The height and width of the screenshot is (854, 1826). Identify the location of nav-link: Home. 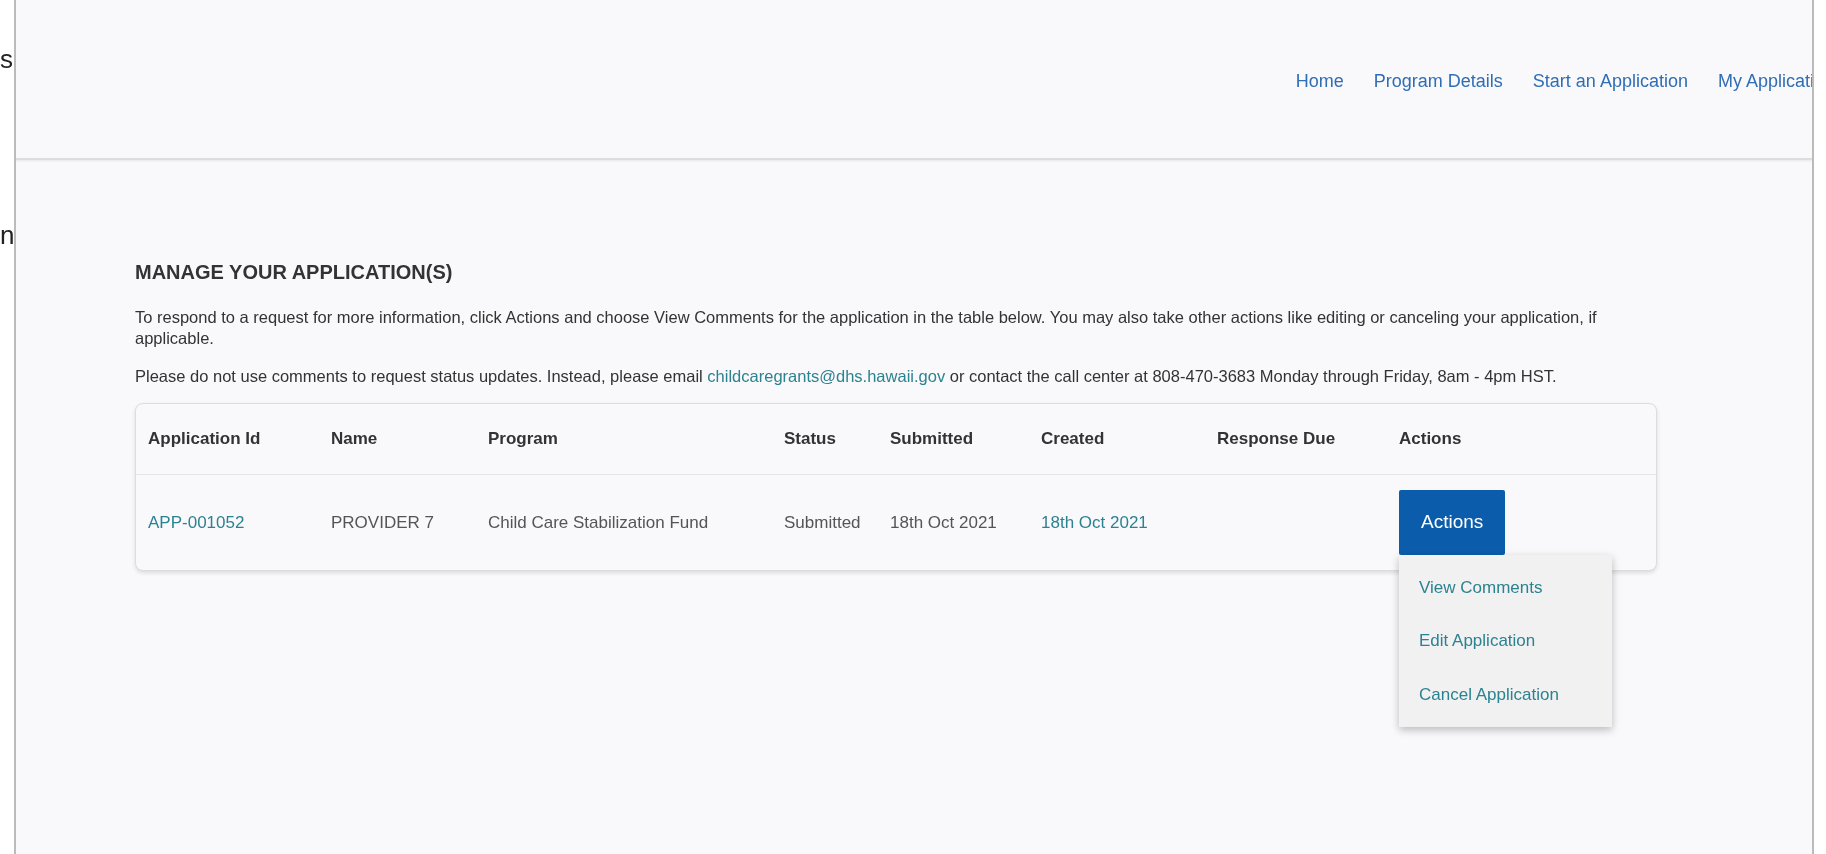
(1319, 113).